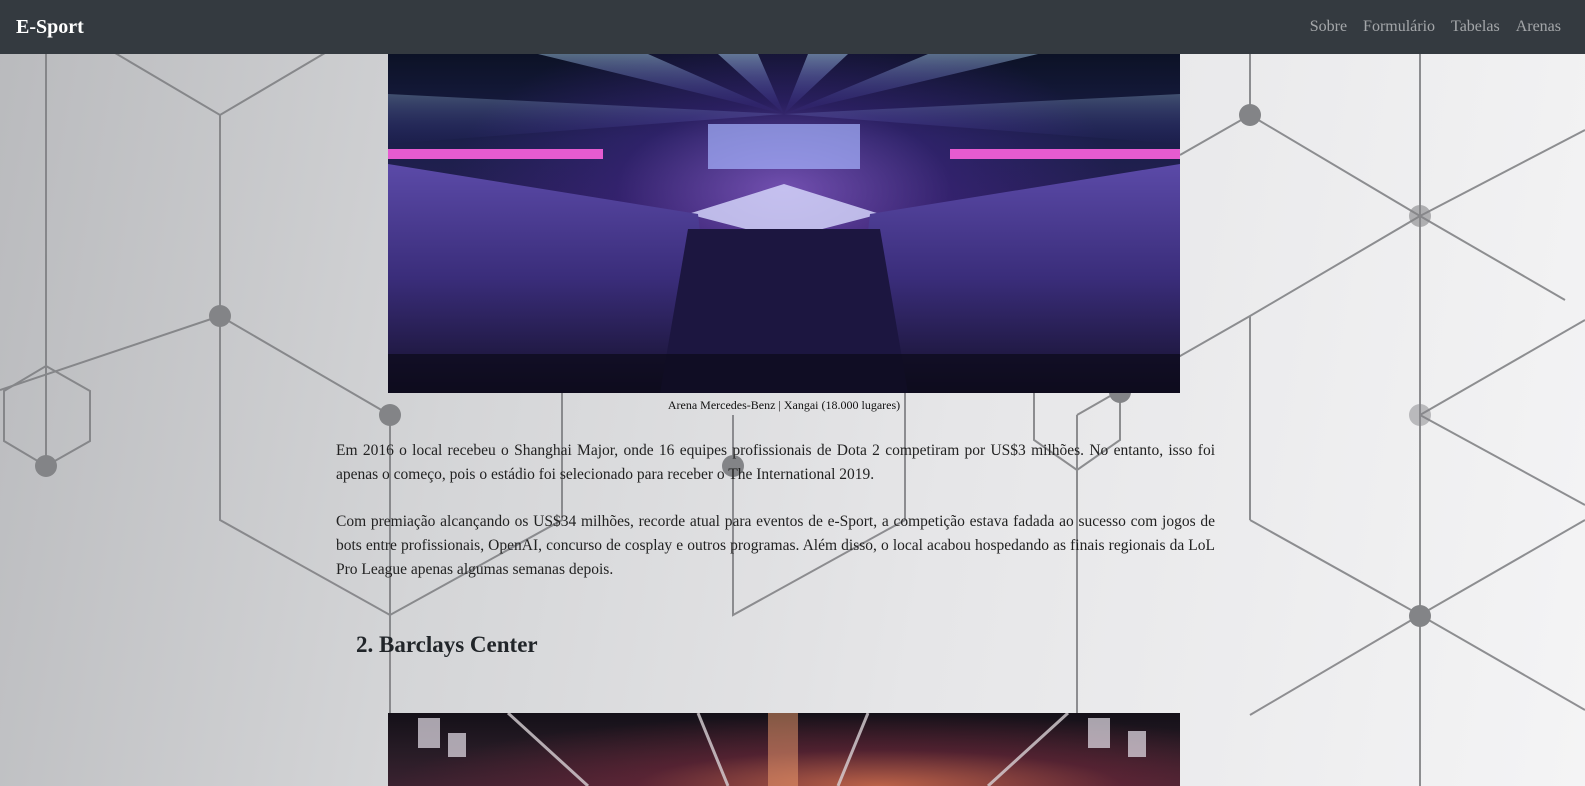  I want to click on barclays-photo-illustration, so click(782, 749).